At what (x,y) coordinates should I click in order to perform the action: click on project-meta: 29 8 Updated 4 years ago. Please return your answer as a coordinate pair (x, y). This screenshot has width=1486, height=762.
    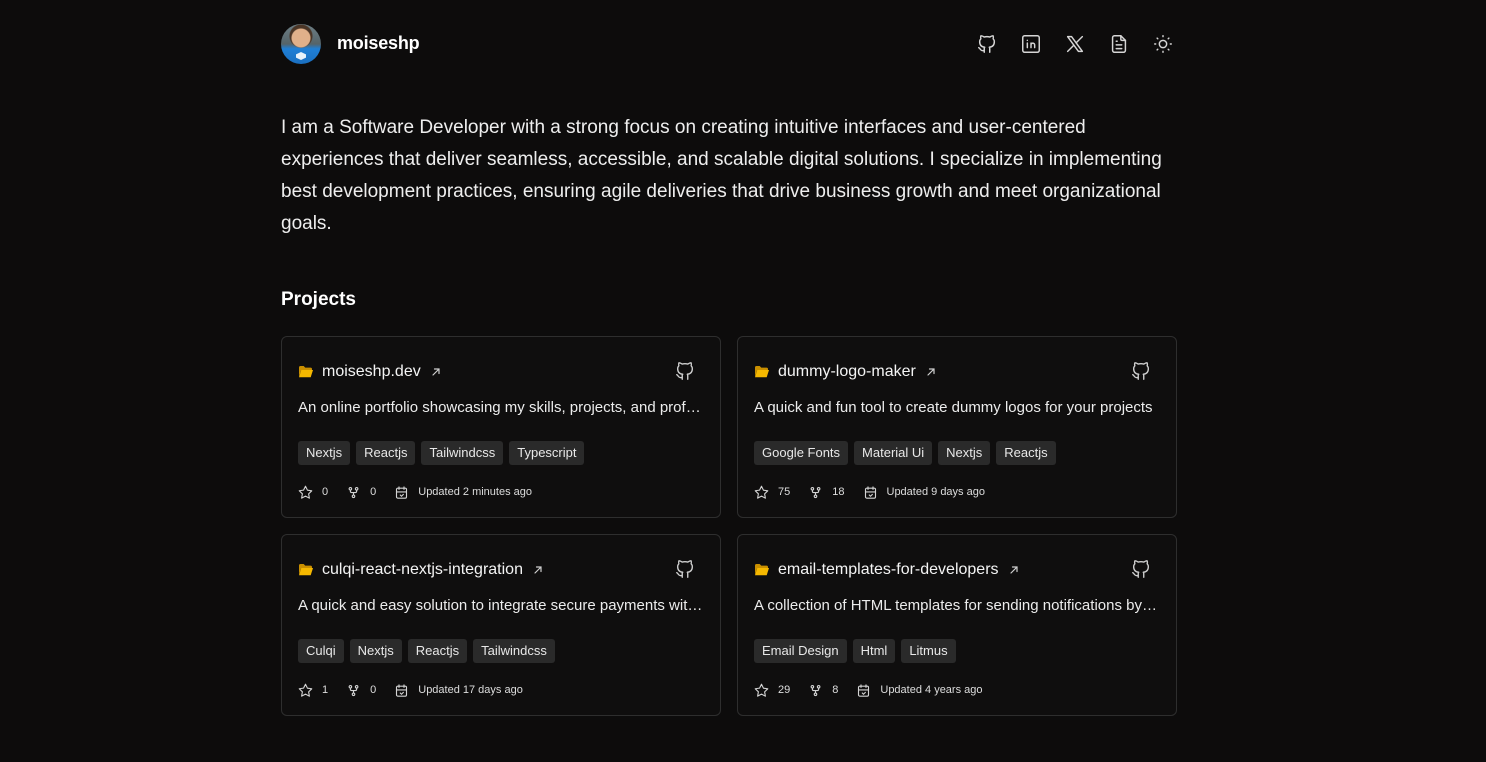
    Looking at the image, I should click on (957, 690).